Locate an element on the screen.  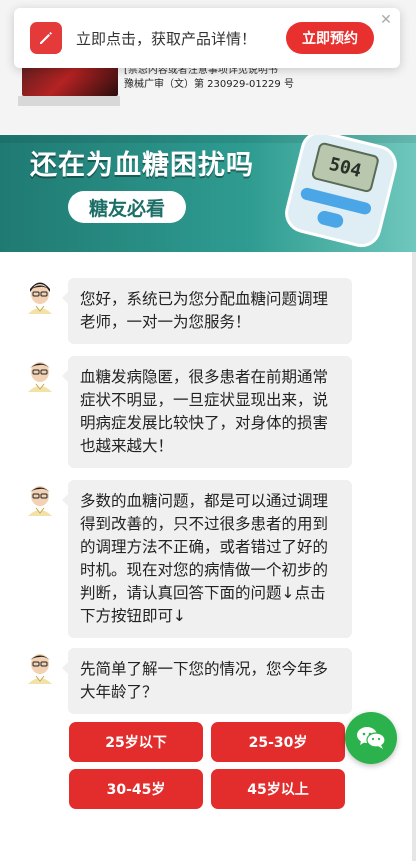
age-option-button: 45岁以上 is located at coordinates (278, 789).